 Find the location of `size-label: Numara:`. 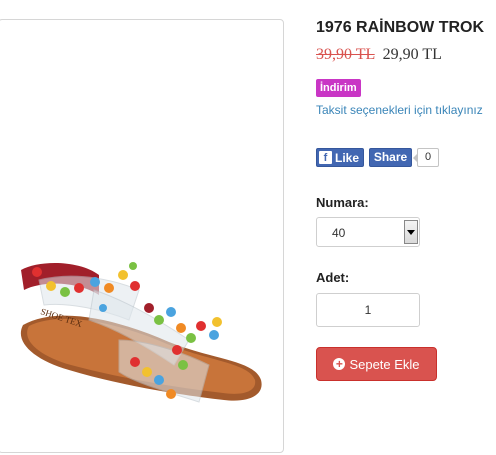

size-label: Numara: is located at coordinates (342, 202).